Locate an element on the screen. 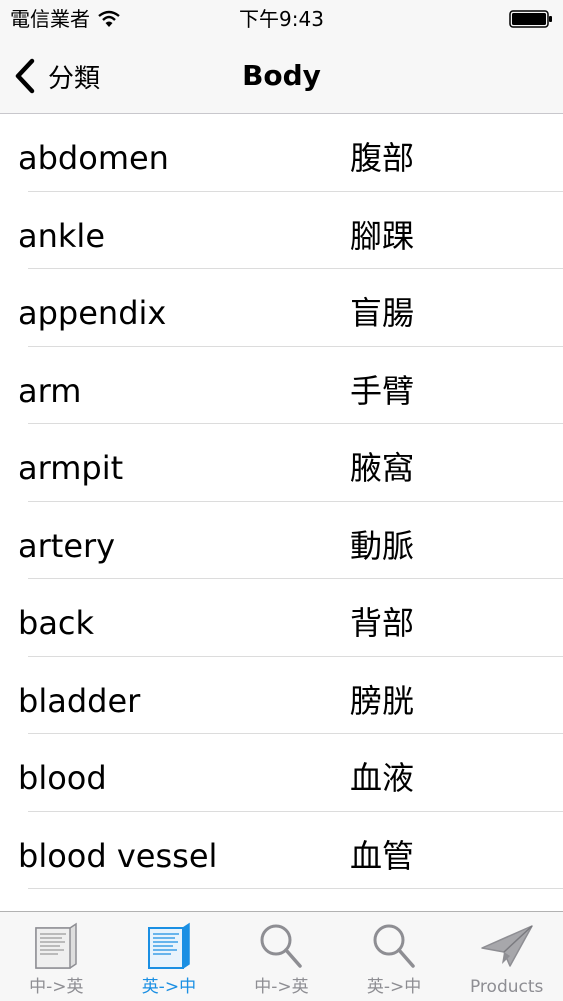 The height and width of the screenshot is (1001, 563). chinese-translation: 腹部 is located at coordinates (382, 158).